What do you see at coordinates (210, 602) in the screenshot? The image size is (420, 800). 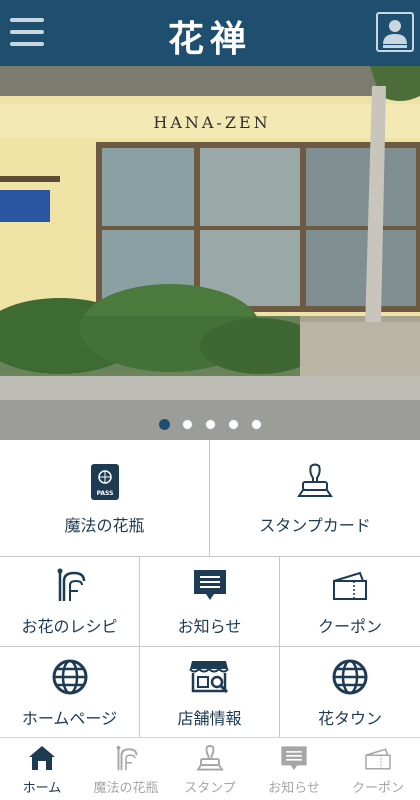 I see `tile-news: お知らせ` at bounding box center [210, 602].